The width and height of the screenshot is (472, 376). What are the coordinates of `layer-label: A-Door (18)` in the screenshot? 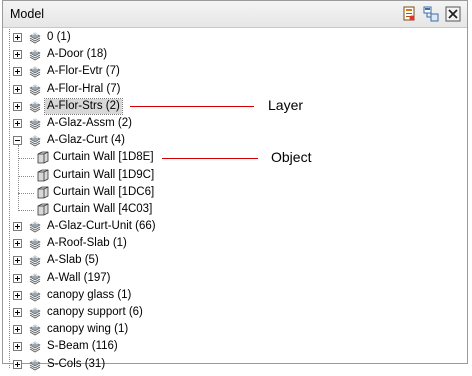 It's located at (77, 54).